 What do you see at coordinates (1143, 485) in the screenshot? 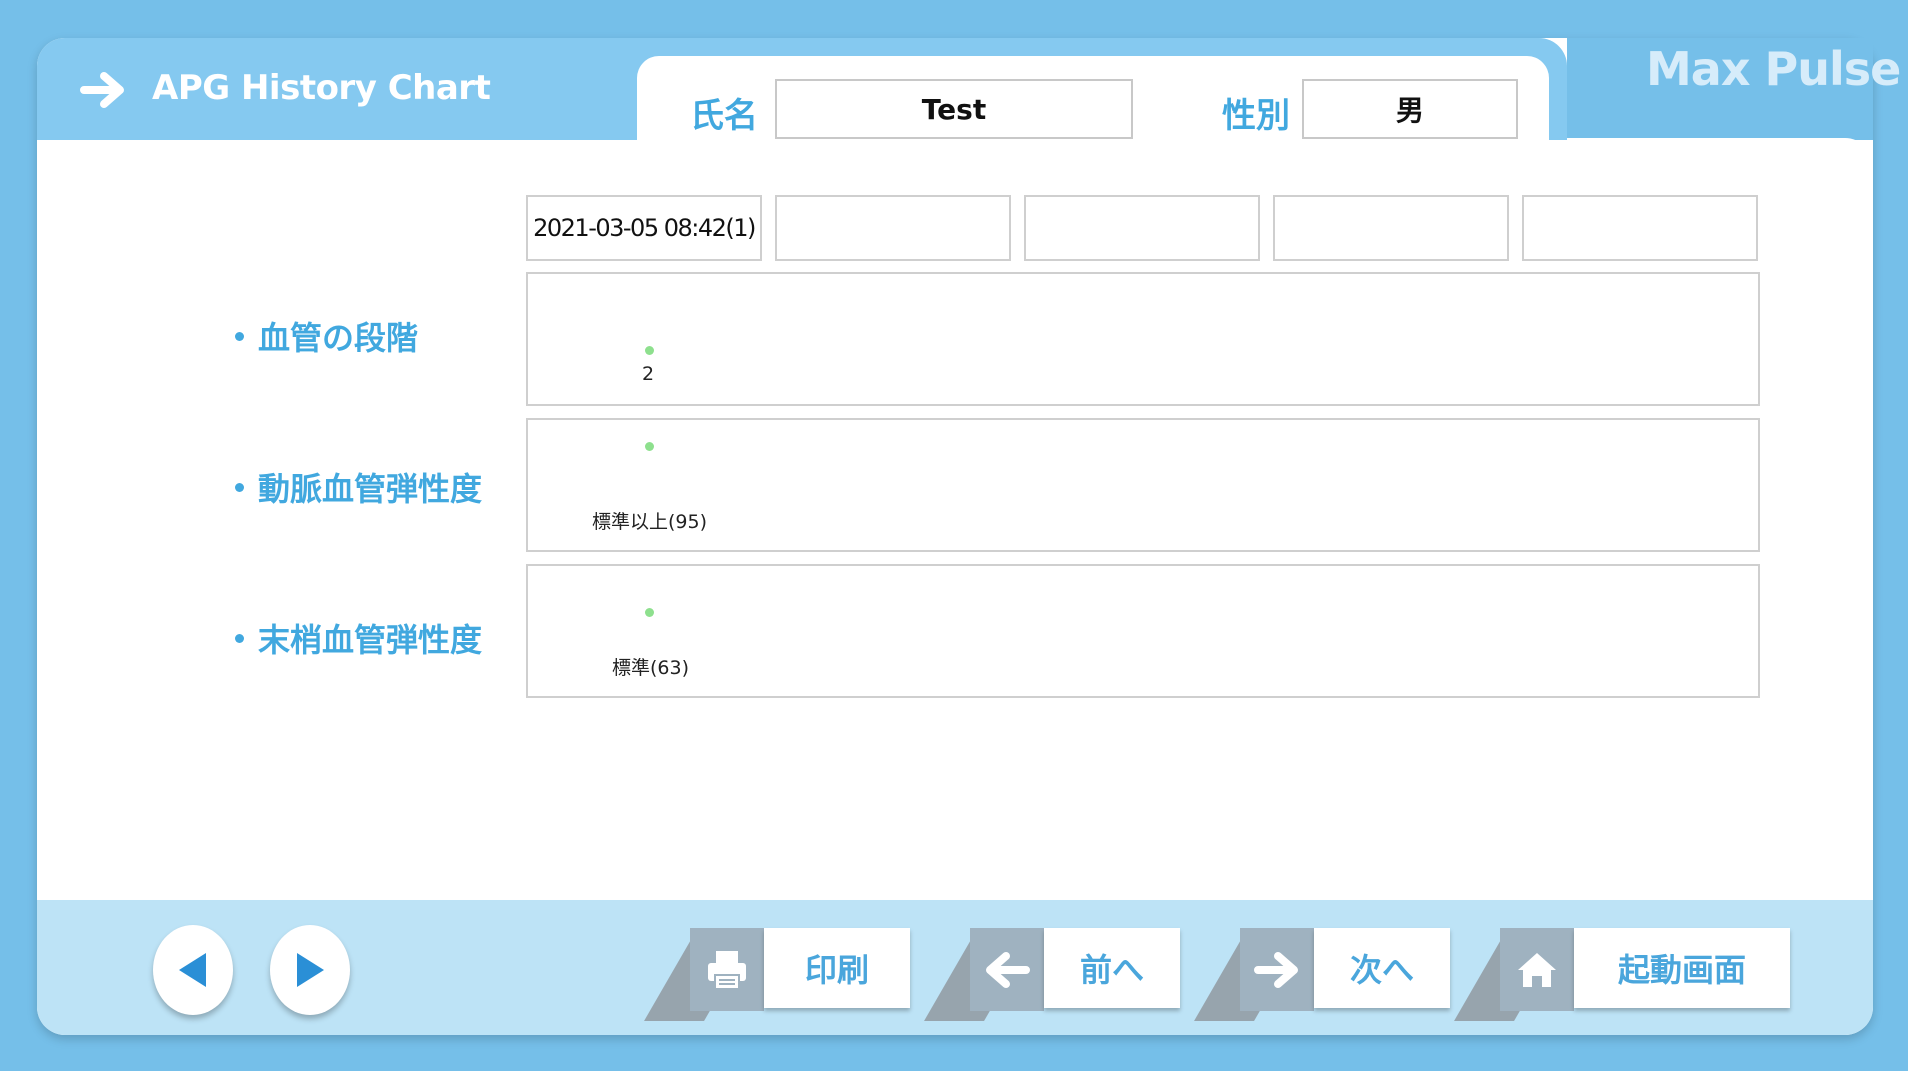
I see `arterial-elasticity-panel: 標準以上(95)` at bounding box center [1143, 485].